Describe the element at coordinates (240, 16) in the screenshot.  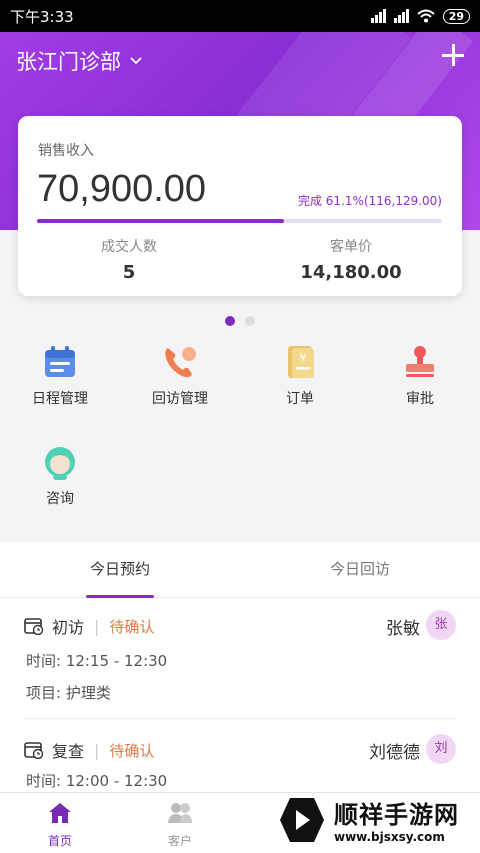
I see `status-bar: 下午3:33 29` at that location.